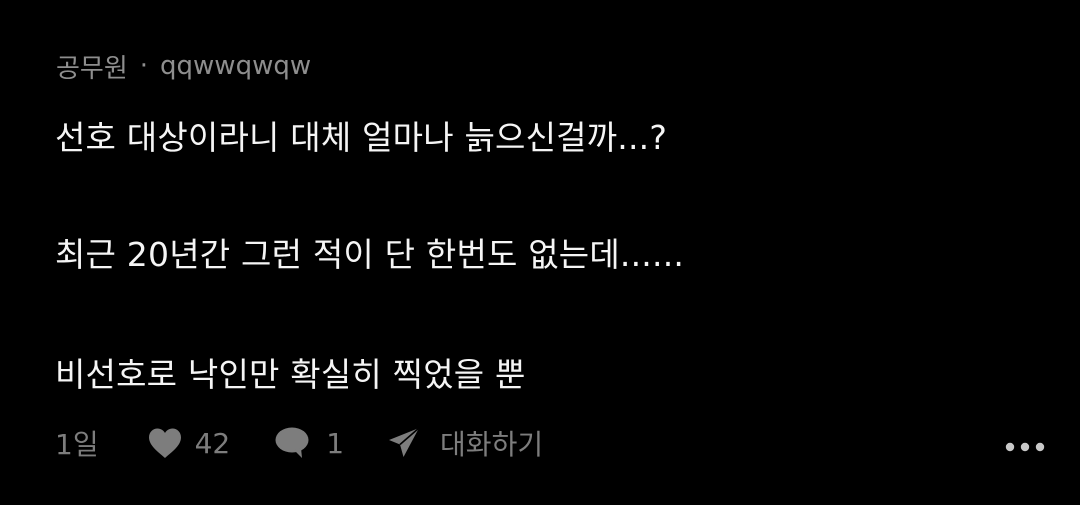 Image resolution: width=1080 pixels, height=505 pixels. What do you see at coordinates (290, 374) in the screenshot?
I see `comment-text-line: 비선호로 낙인만 확실히 찍었을 뿐` at bounding box center [290, 374].